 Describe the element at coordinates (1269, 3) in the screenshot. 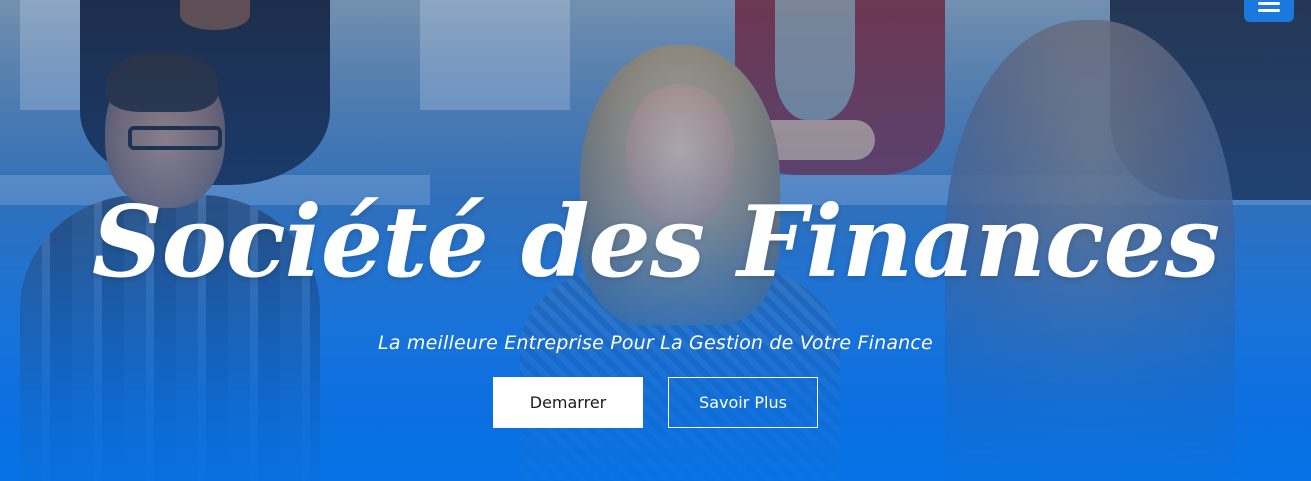

I see `hamburger-menu-icon` at that location.